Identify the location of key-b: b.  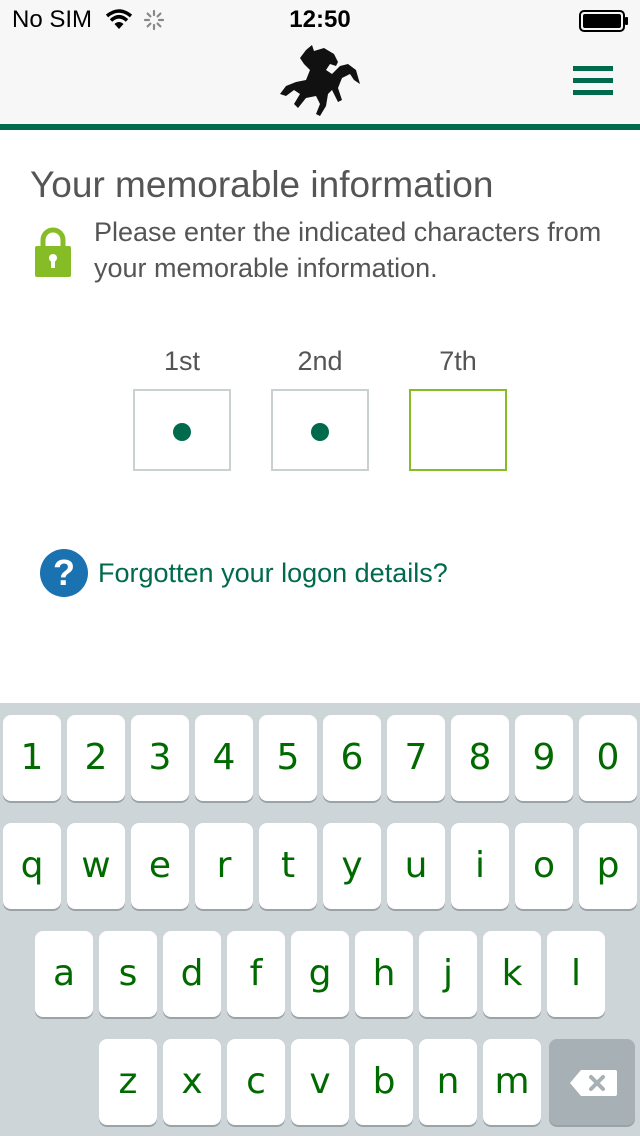
(384, 1082).